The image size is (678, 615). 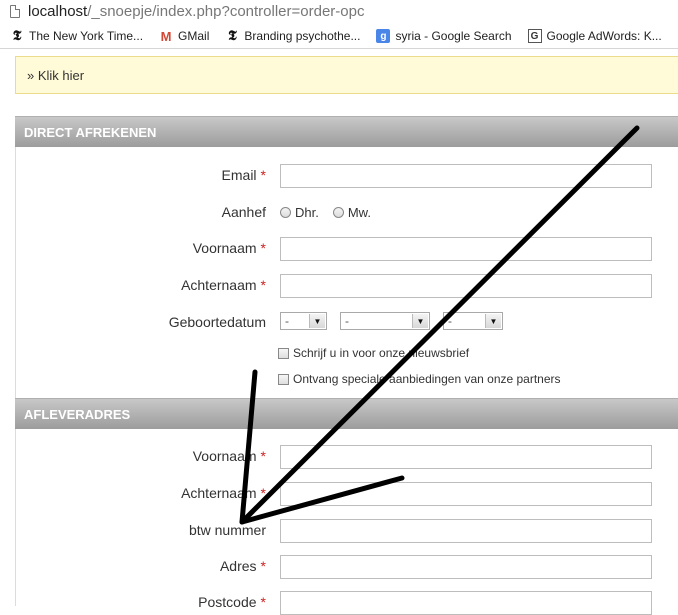 I want to click on row-aflever-achternaam: Achternaam*, so click(x=347, y=494).